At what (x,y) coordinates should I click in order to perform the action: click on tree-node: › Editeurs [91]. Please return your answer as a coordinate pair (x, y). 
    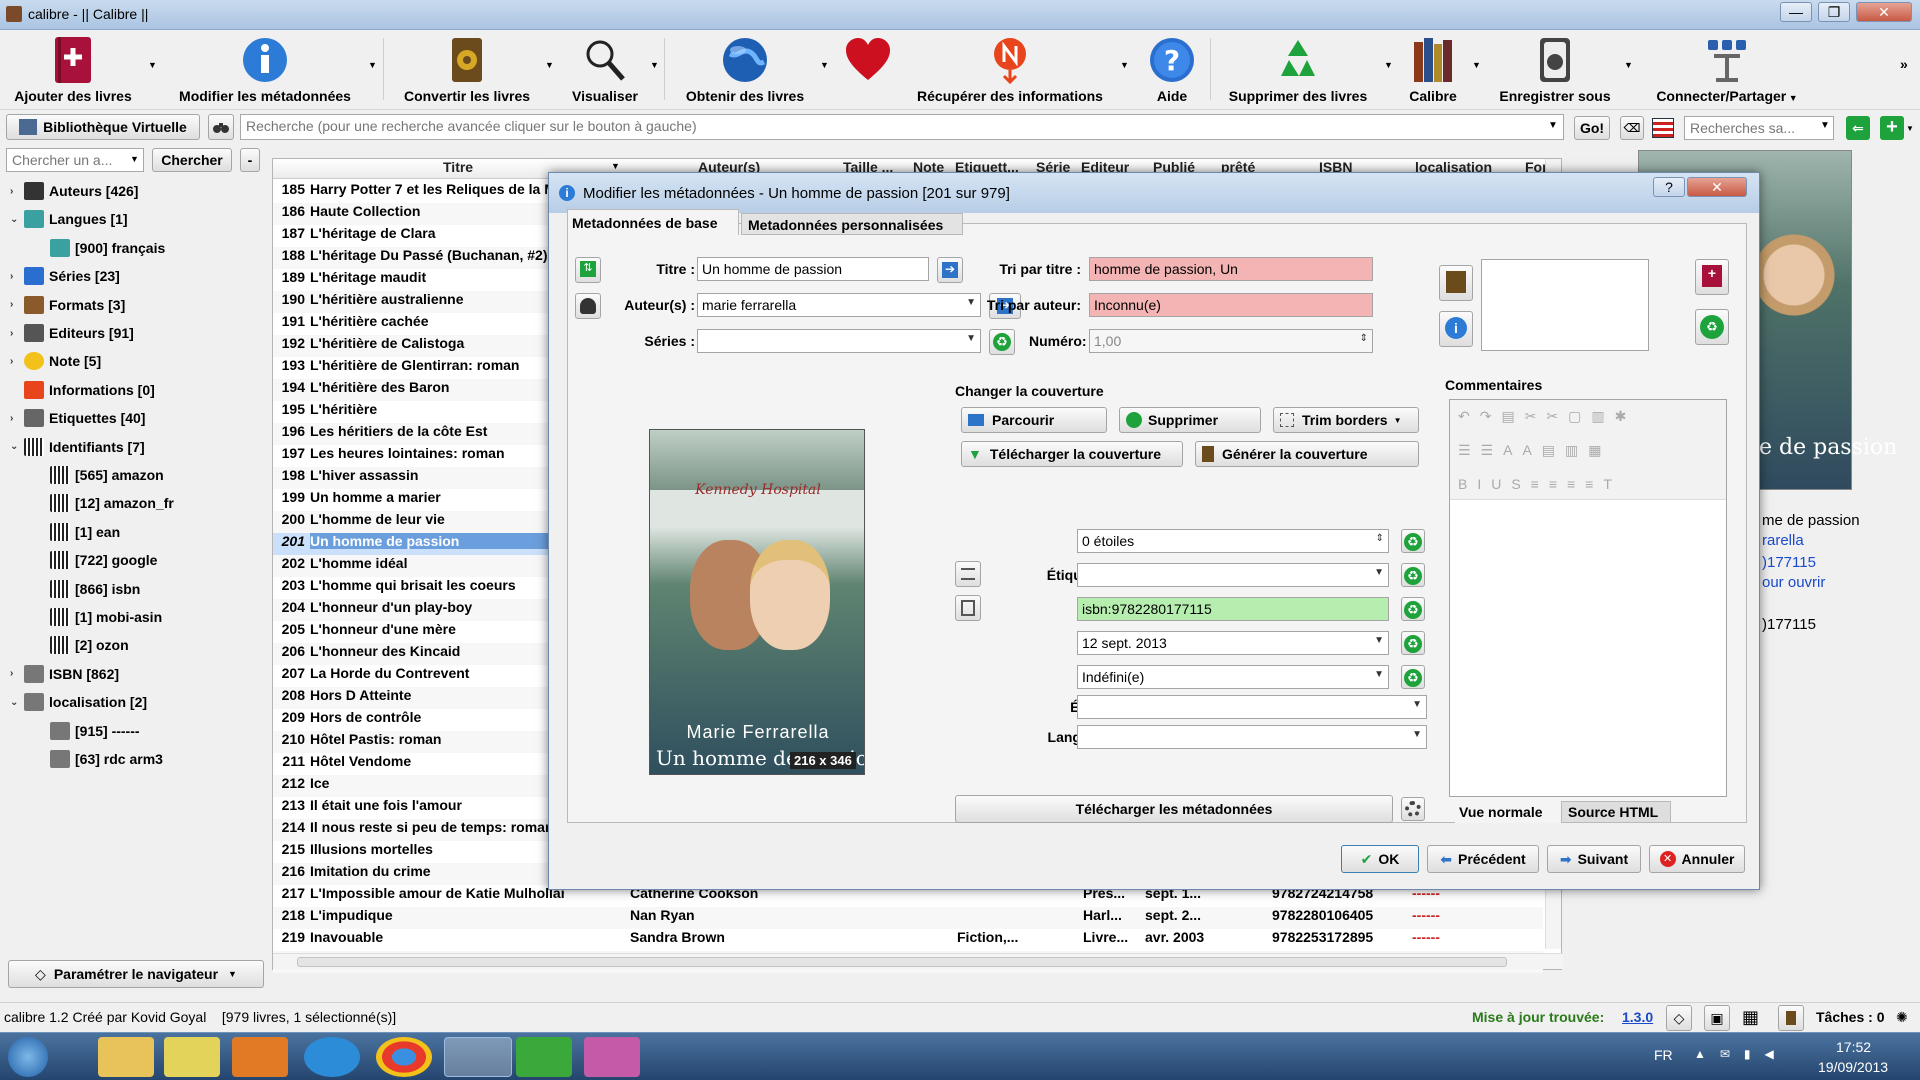
    Looking at the image, I should click on (72, 333).